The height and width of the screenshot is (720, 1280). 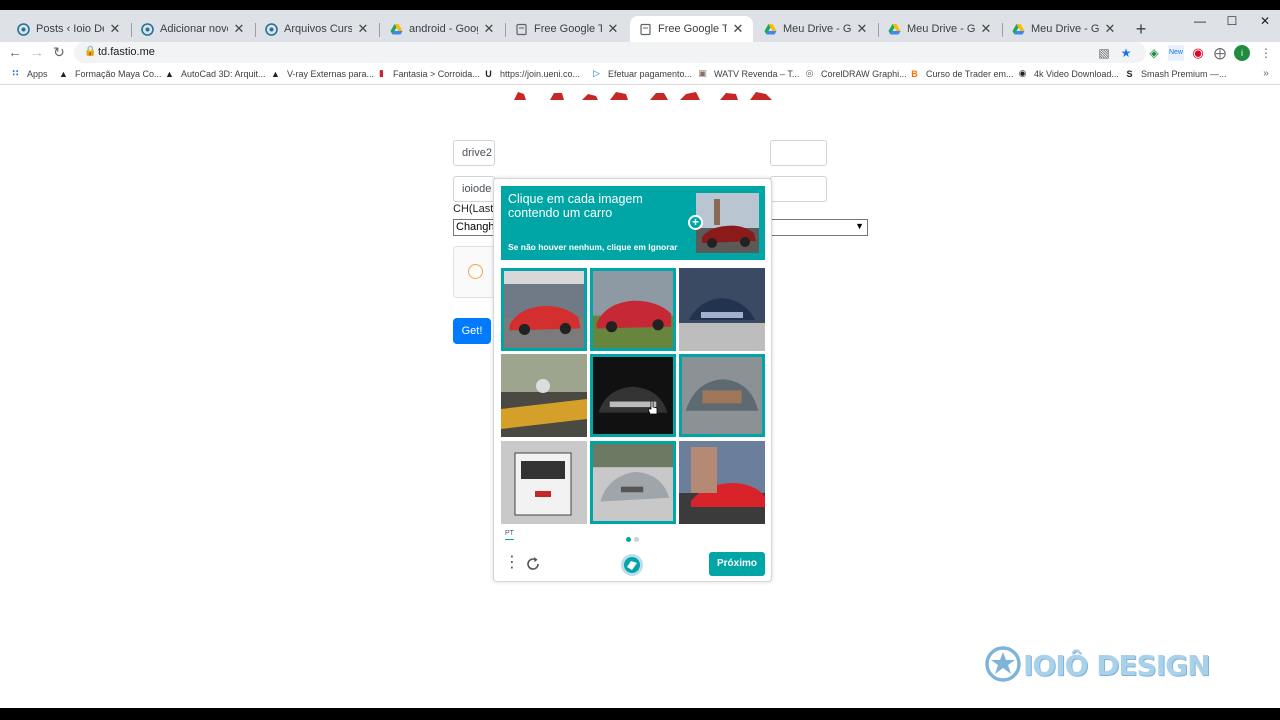 I want to click on star-icon: ★, so click(x=1126, y=53).